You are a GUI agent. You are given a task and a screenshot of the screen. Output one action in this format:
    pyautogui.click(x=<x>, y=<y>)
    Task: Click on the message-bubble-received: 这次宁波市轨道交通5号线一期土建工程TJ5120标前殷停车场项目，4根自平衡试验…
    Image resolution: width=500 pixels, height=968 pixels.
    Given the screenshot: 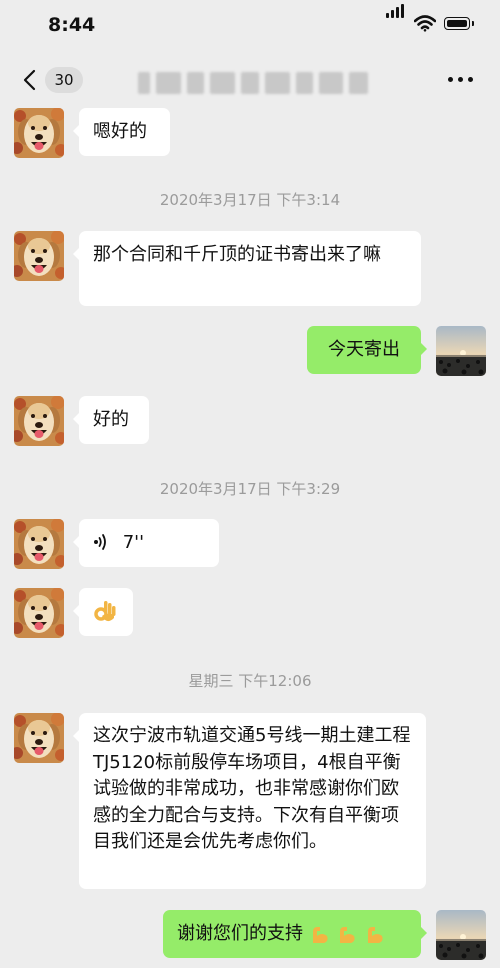 What is the action you would take?
    pyautogui.click(x=249, y=801)
    